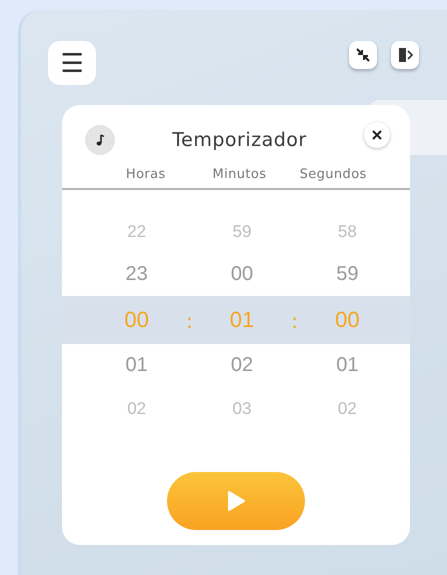 This screenshot has width=447, height=575. I want to click on music-button, so click(100, 140).